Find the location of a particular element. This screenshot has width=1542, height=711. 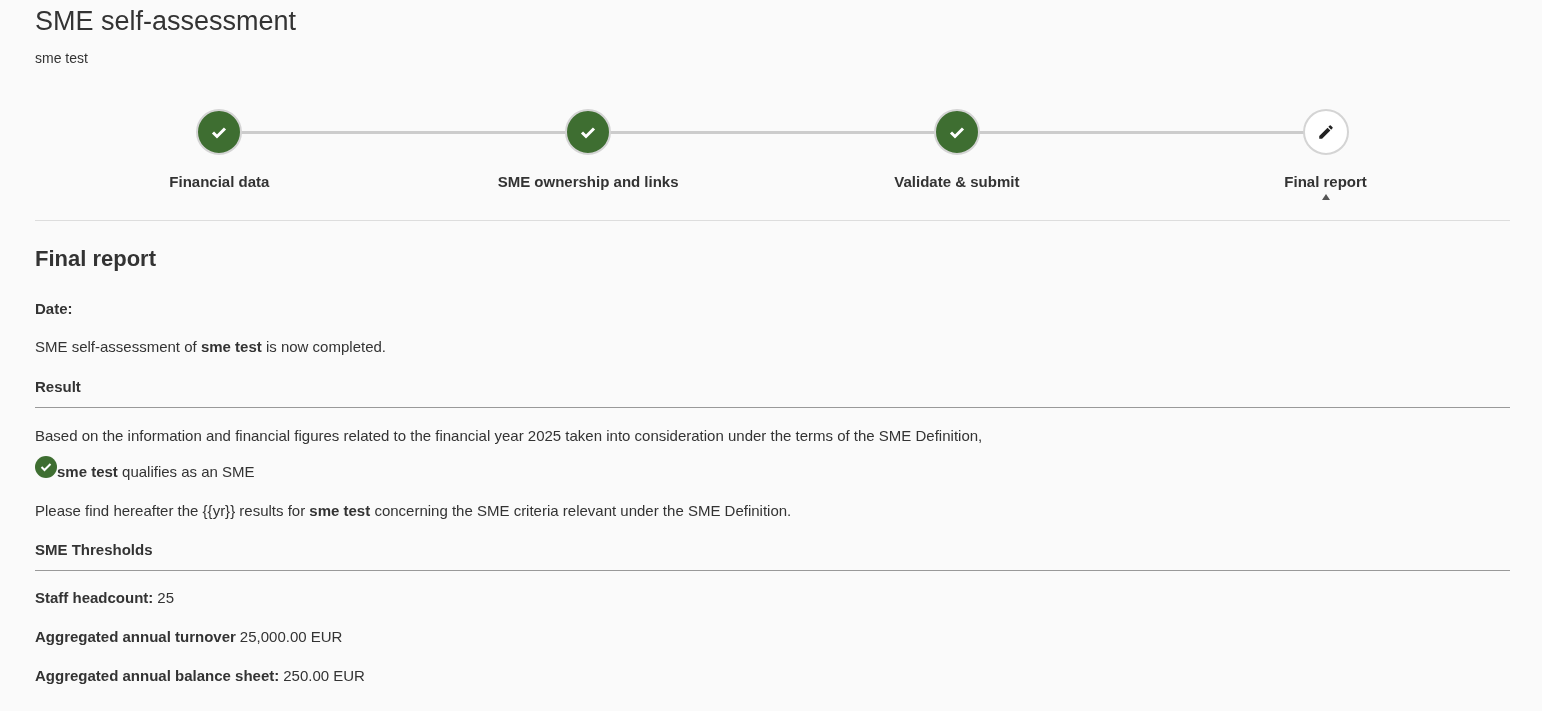

step-label: SME ownership and links is located at coordinates (588, 182).